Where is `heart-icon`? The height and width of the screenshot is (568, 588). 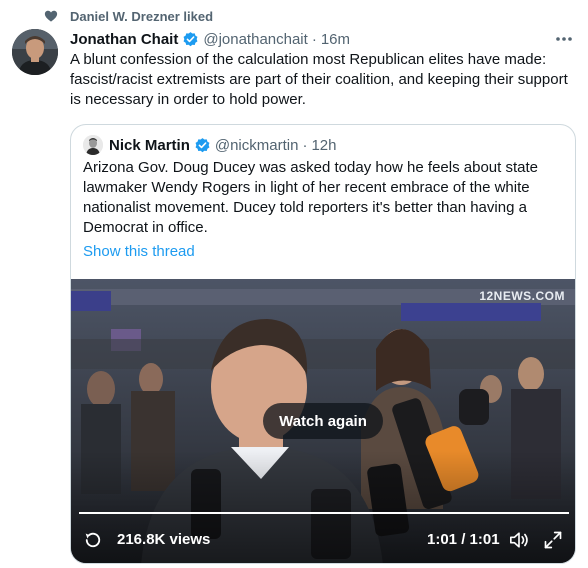 heart-icon is located at coordinates (51, 16).